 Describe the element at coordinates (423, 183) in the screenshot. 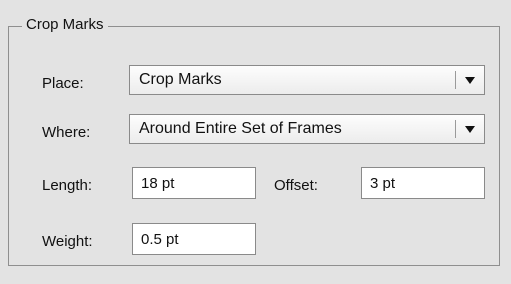

I see `offset-field` at that location.